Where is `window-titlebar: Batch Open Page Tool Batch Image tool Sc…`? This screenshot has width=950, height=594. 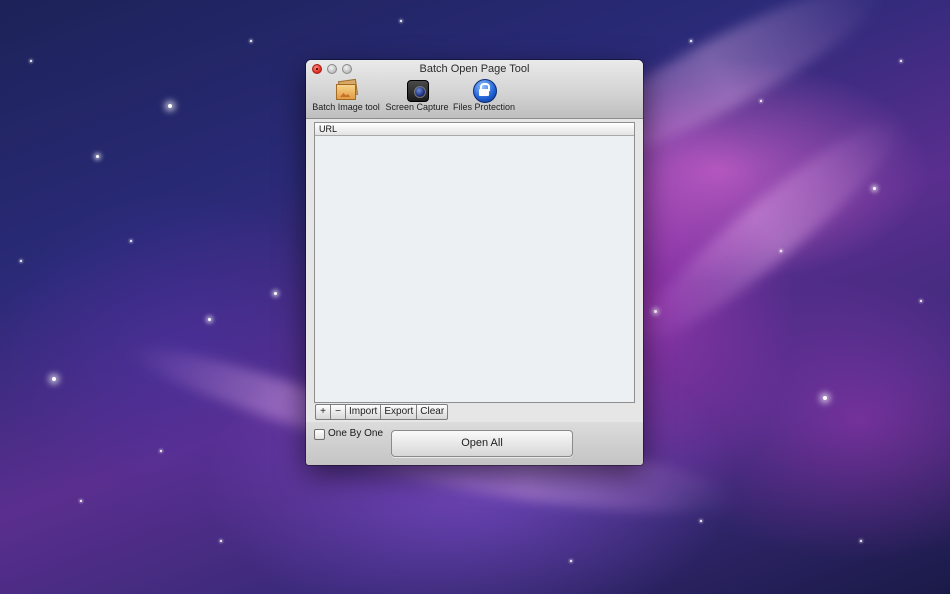 window-titlebar: Batch Open Page Tool Batch Image tool Sc… is located at coordinates (474, 89).